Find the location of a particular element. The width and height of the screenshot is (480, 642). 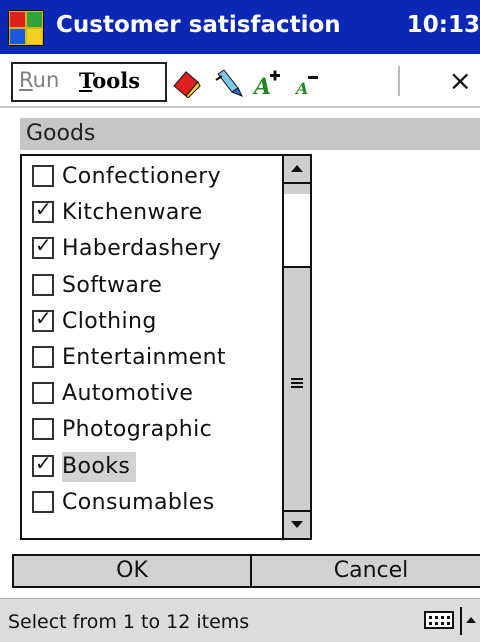

arrow-up-icon is located at coordinates (297, 168).